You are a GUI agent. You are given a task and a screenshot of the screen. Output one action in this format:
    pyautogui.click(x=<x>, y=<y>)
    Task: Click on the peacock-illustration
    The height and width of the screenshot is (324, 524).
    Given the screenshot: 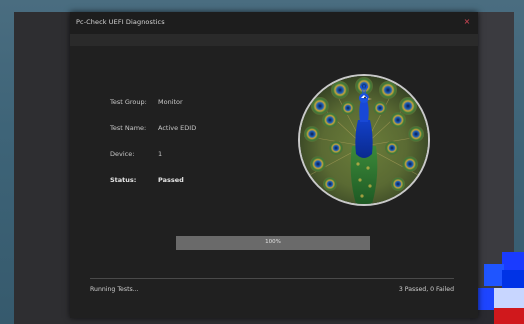 What is the action you would take?
    pyautogui.click(x=364, y=140)
    